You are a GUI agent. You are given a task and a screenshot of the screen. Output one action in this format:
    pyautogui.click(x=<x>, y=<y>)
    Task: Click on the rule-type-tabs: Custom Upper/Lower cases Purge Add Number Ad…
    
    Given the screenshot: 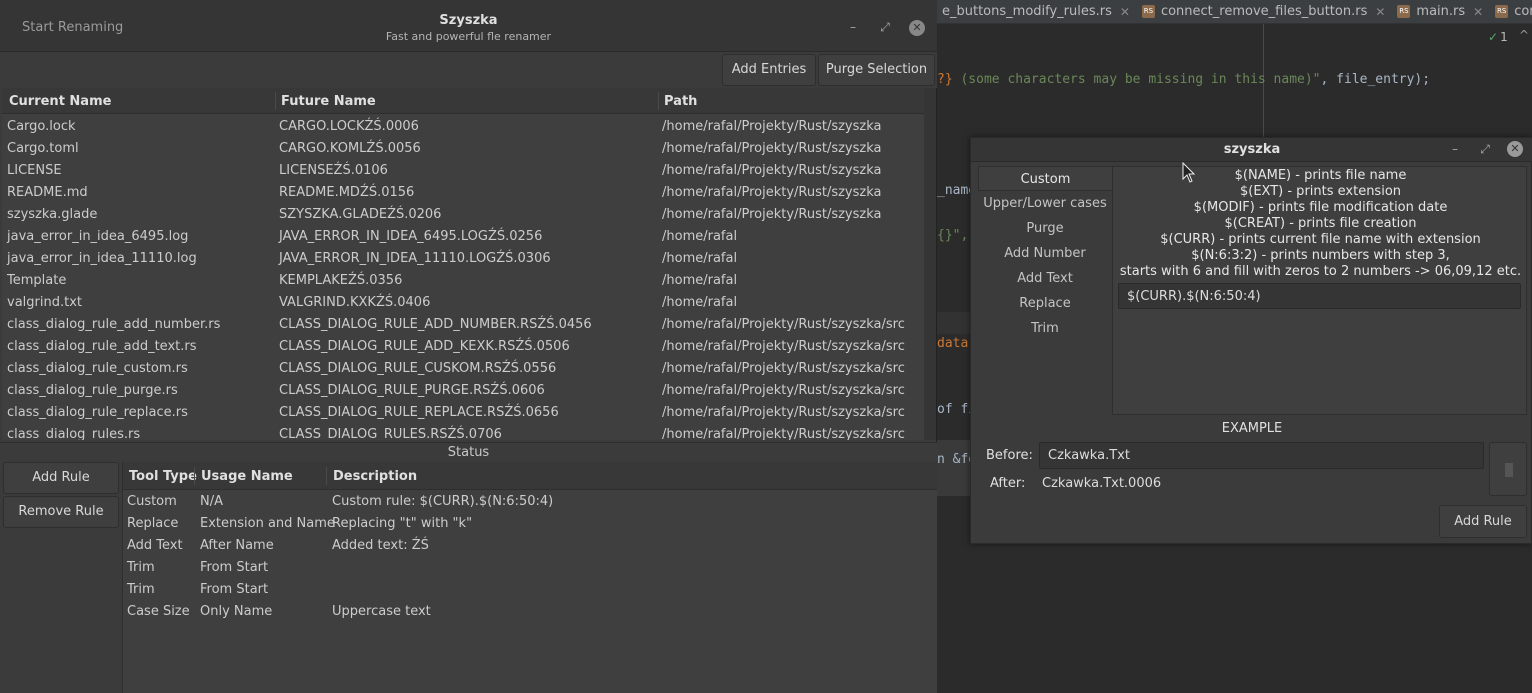 What is the action you would take?
    pyautogui.click(x=1045, y=291)
    